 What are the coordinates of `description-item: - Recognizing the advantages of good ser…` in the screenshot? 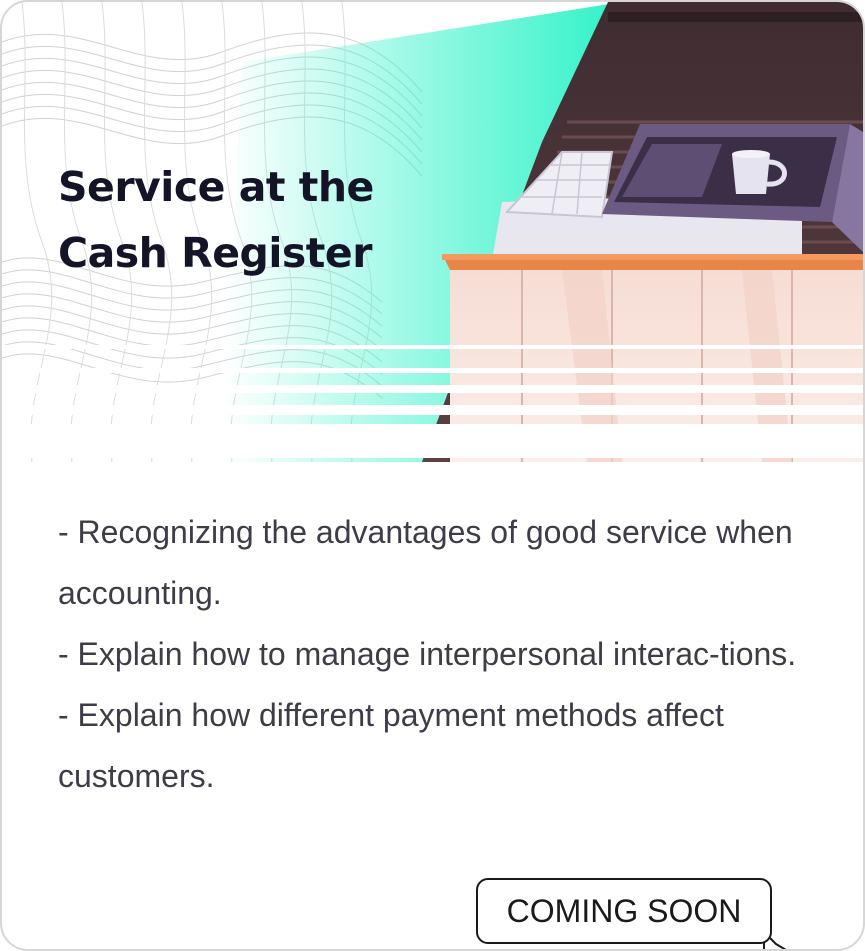 It's located at (425, 562).